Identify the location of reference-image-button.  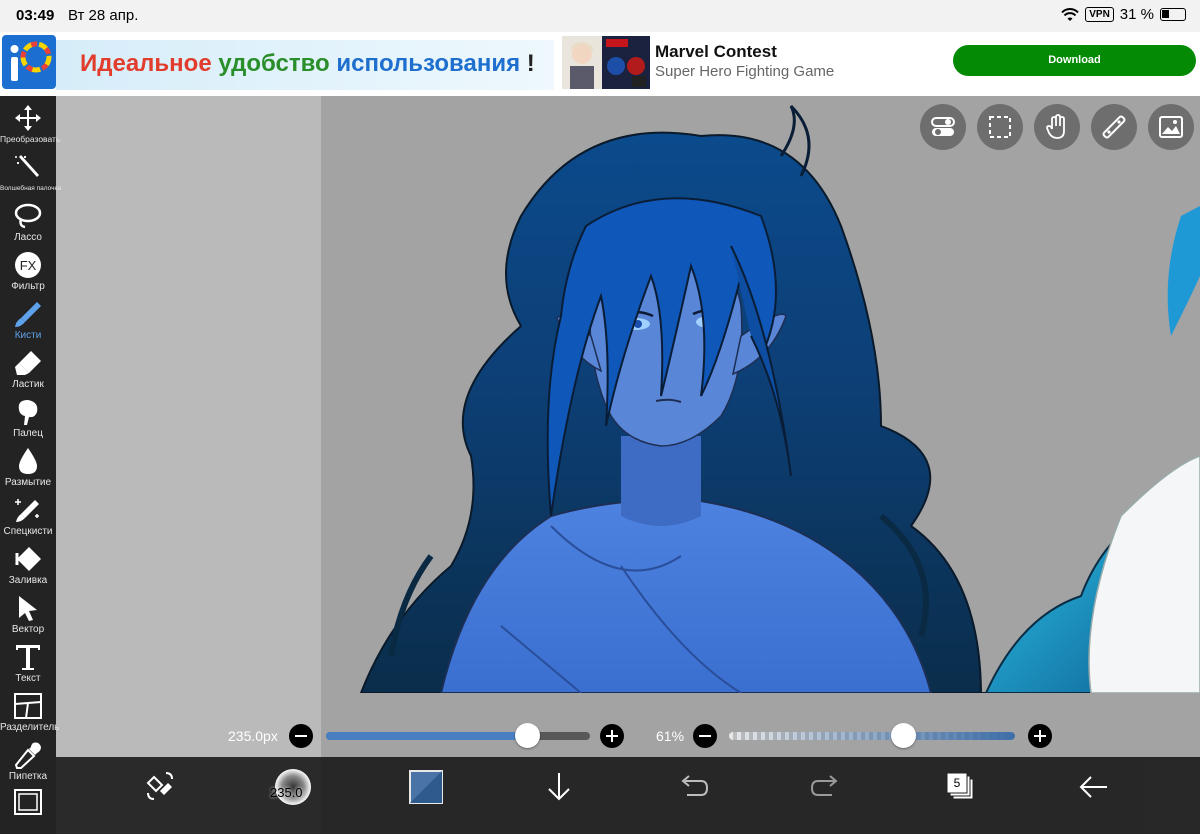
(1171, 127).